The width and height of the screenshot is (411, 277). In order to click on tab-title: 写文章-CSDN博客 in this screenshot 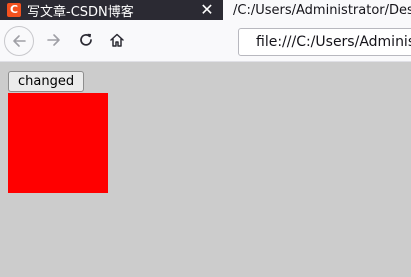, I will do `click(80, 12)`.